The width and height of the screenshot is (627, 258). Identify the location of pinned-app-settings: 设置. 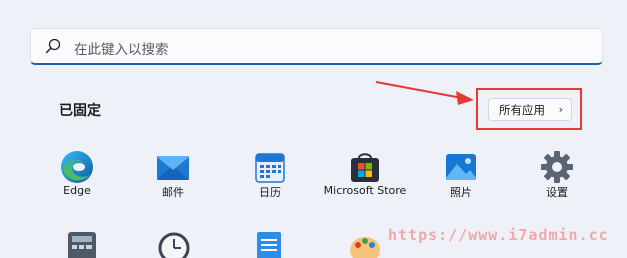
(557, 176).